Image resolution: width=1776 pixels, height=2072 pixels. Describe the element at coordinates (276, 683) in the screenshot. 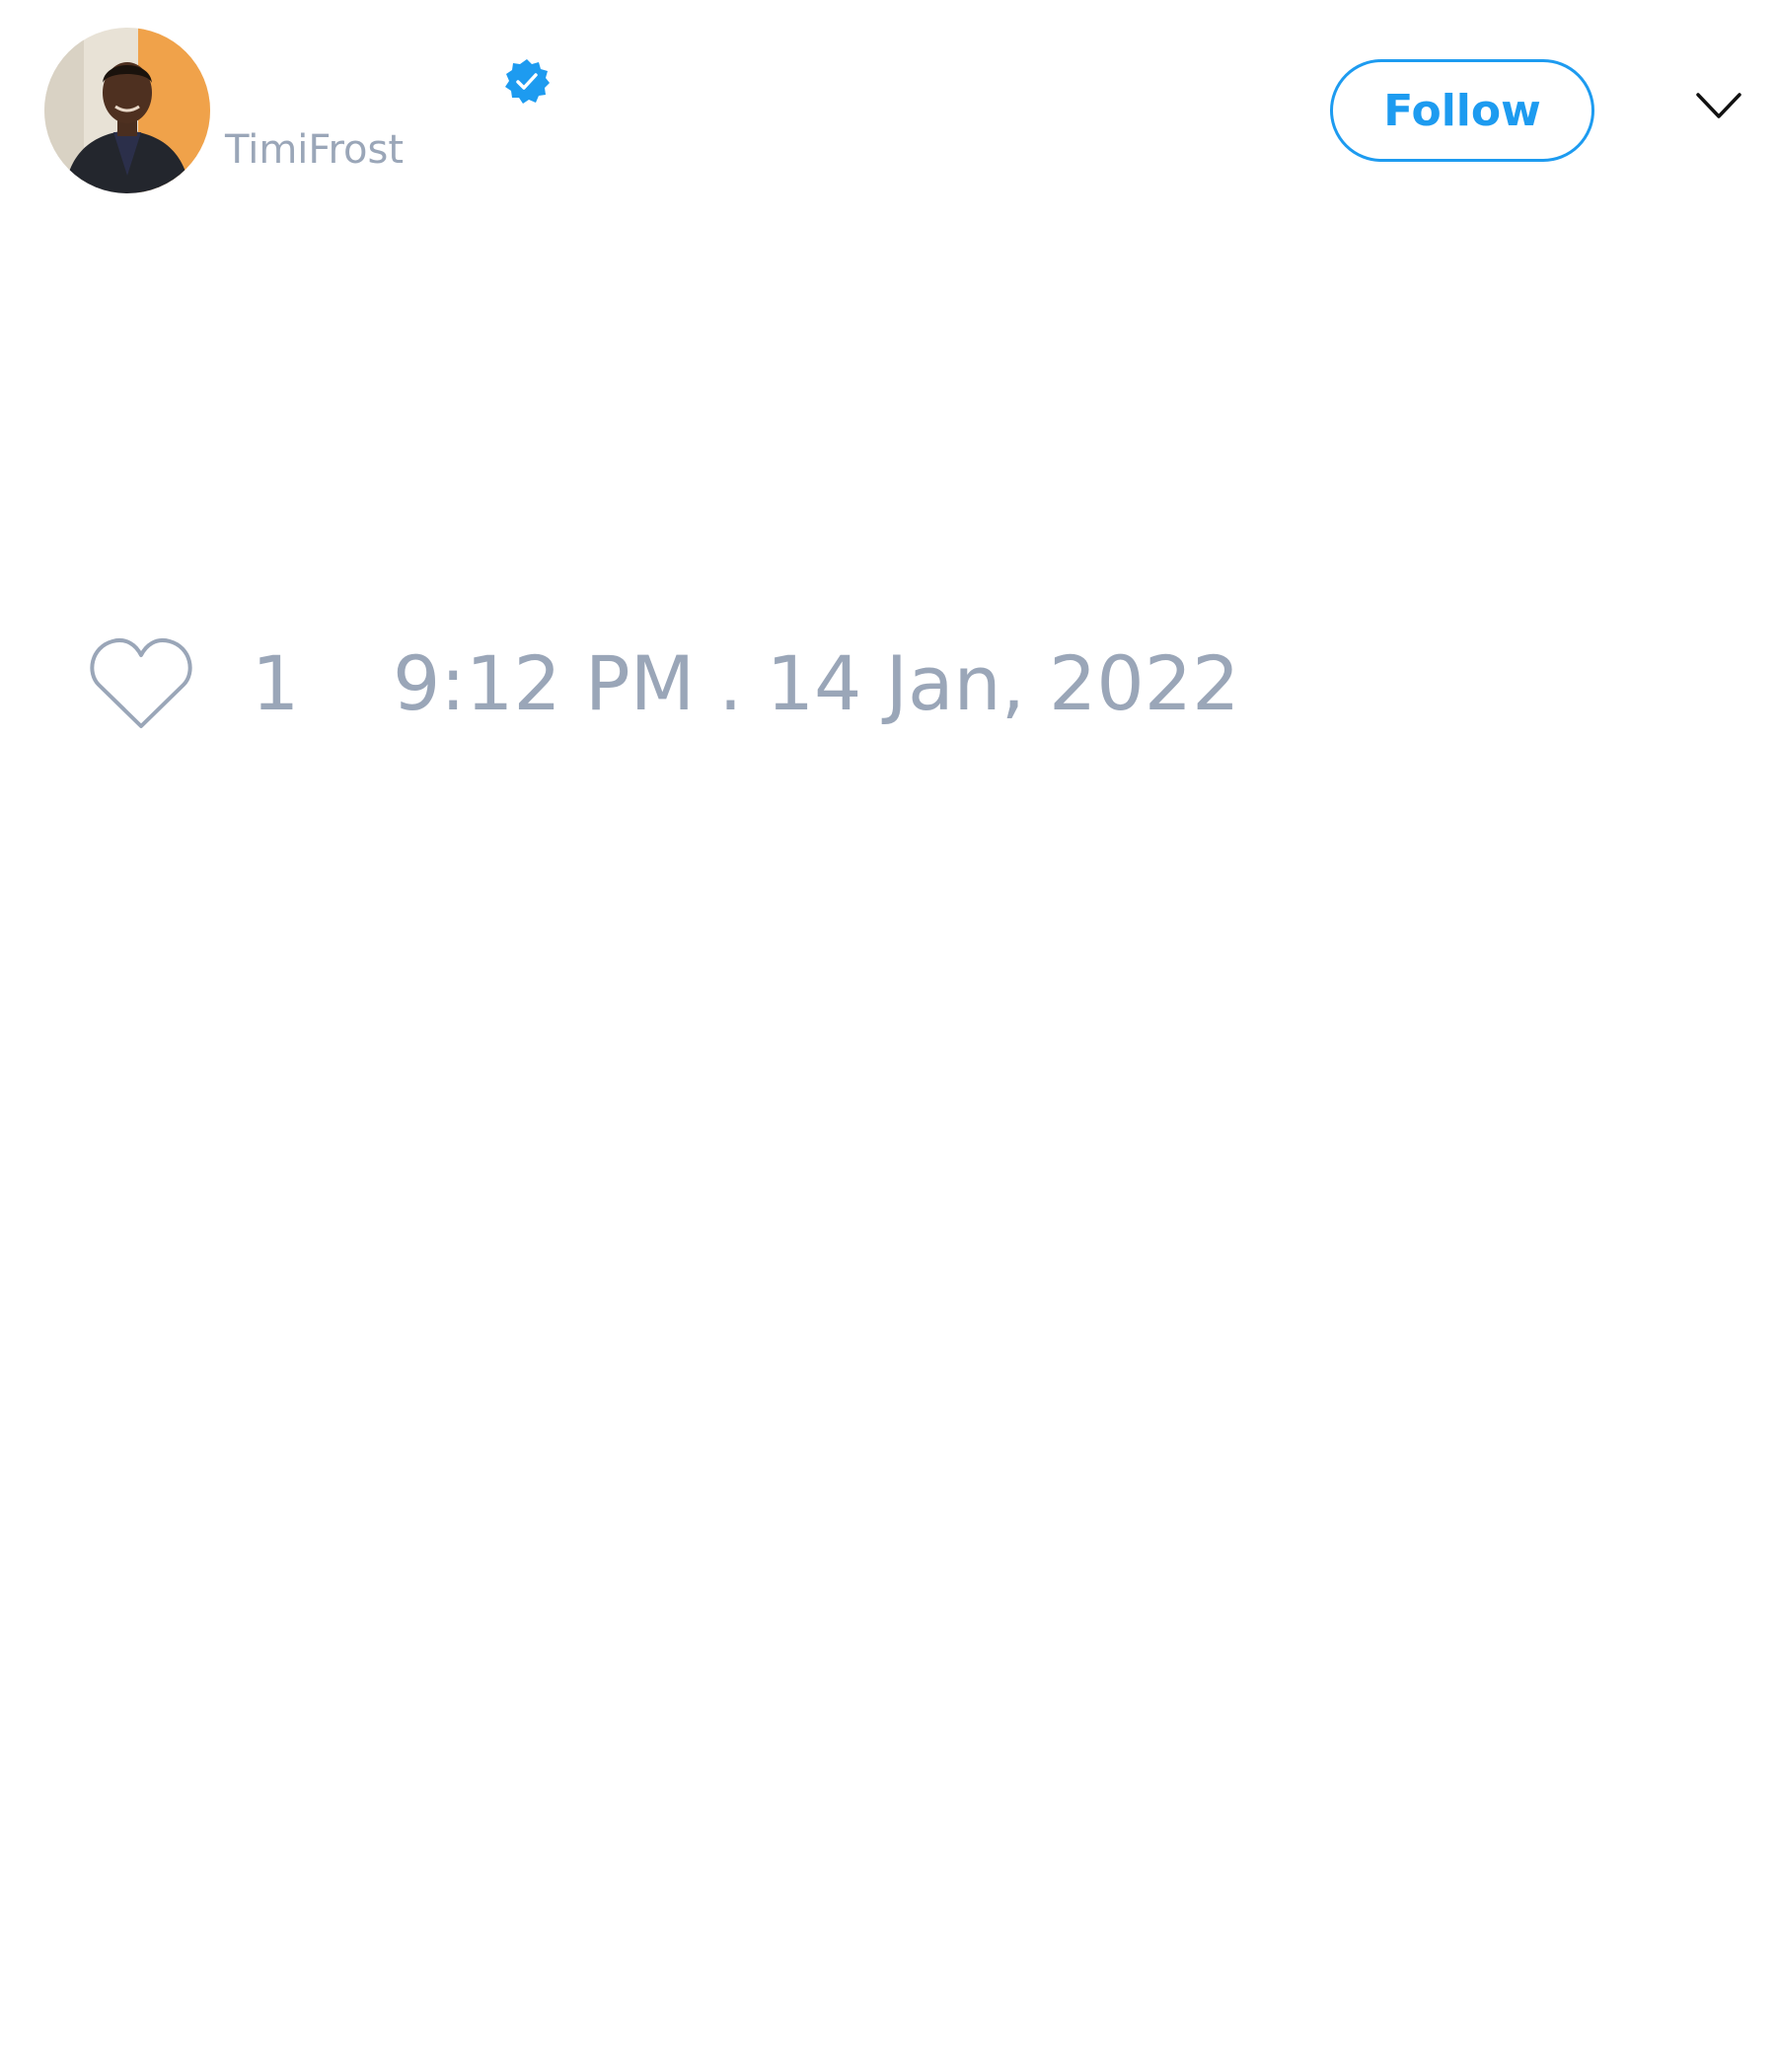

I see `like-count: 1` at that location.